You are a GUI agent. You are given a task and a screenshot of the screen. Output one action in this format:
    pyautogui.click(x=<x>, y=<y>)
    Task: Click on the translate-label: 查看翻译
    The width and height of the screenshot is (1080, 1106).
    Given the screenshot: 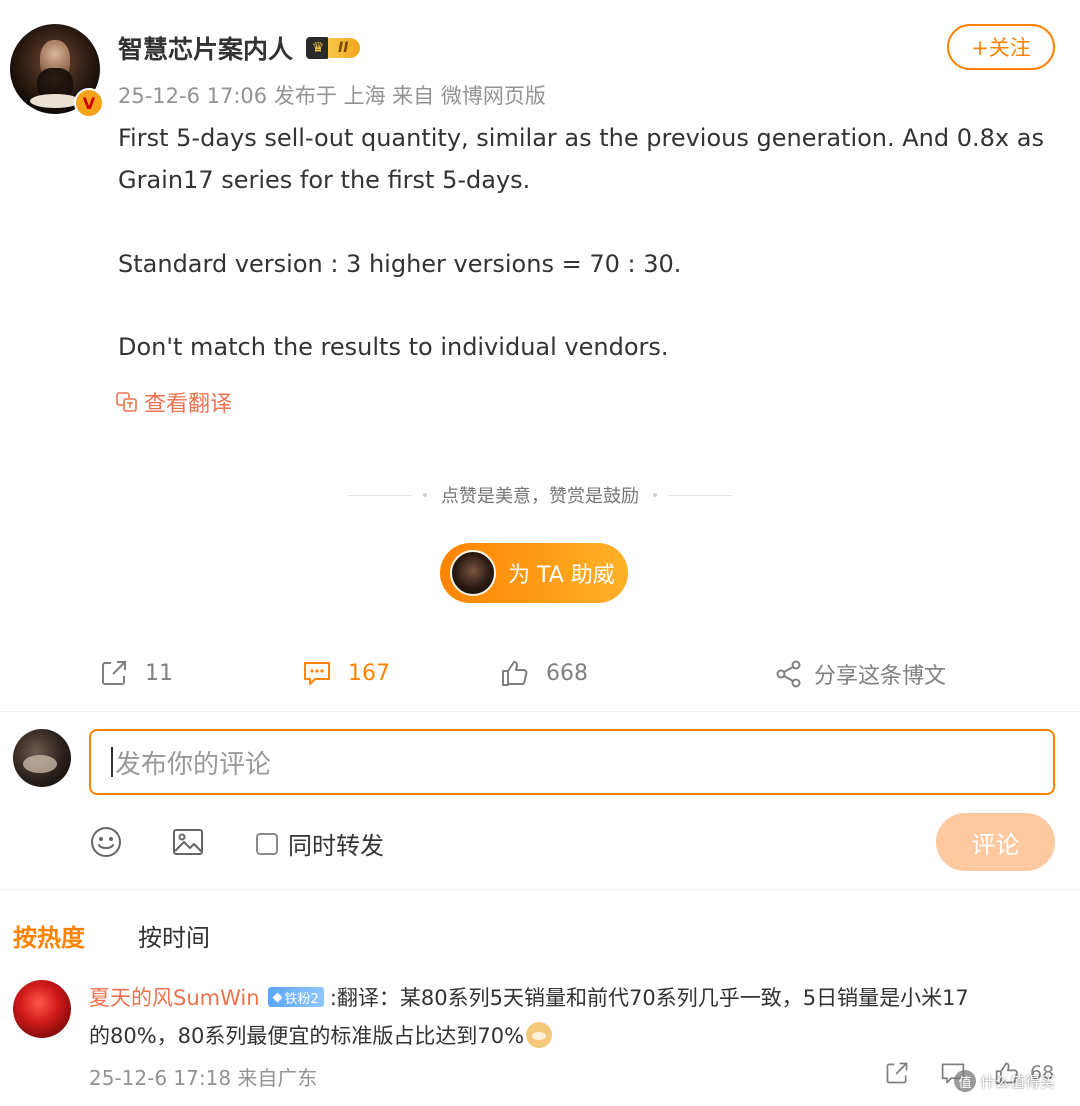 What is the action you would take?
    pyautogui.click(x=188, y=404)
    